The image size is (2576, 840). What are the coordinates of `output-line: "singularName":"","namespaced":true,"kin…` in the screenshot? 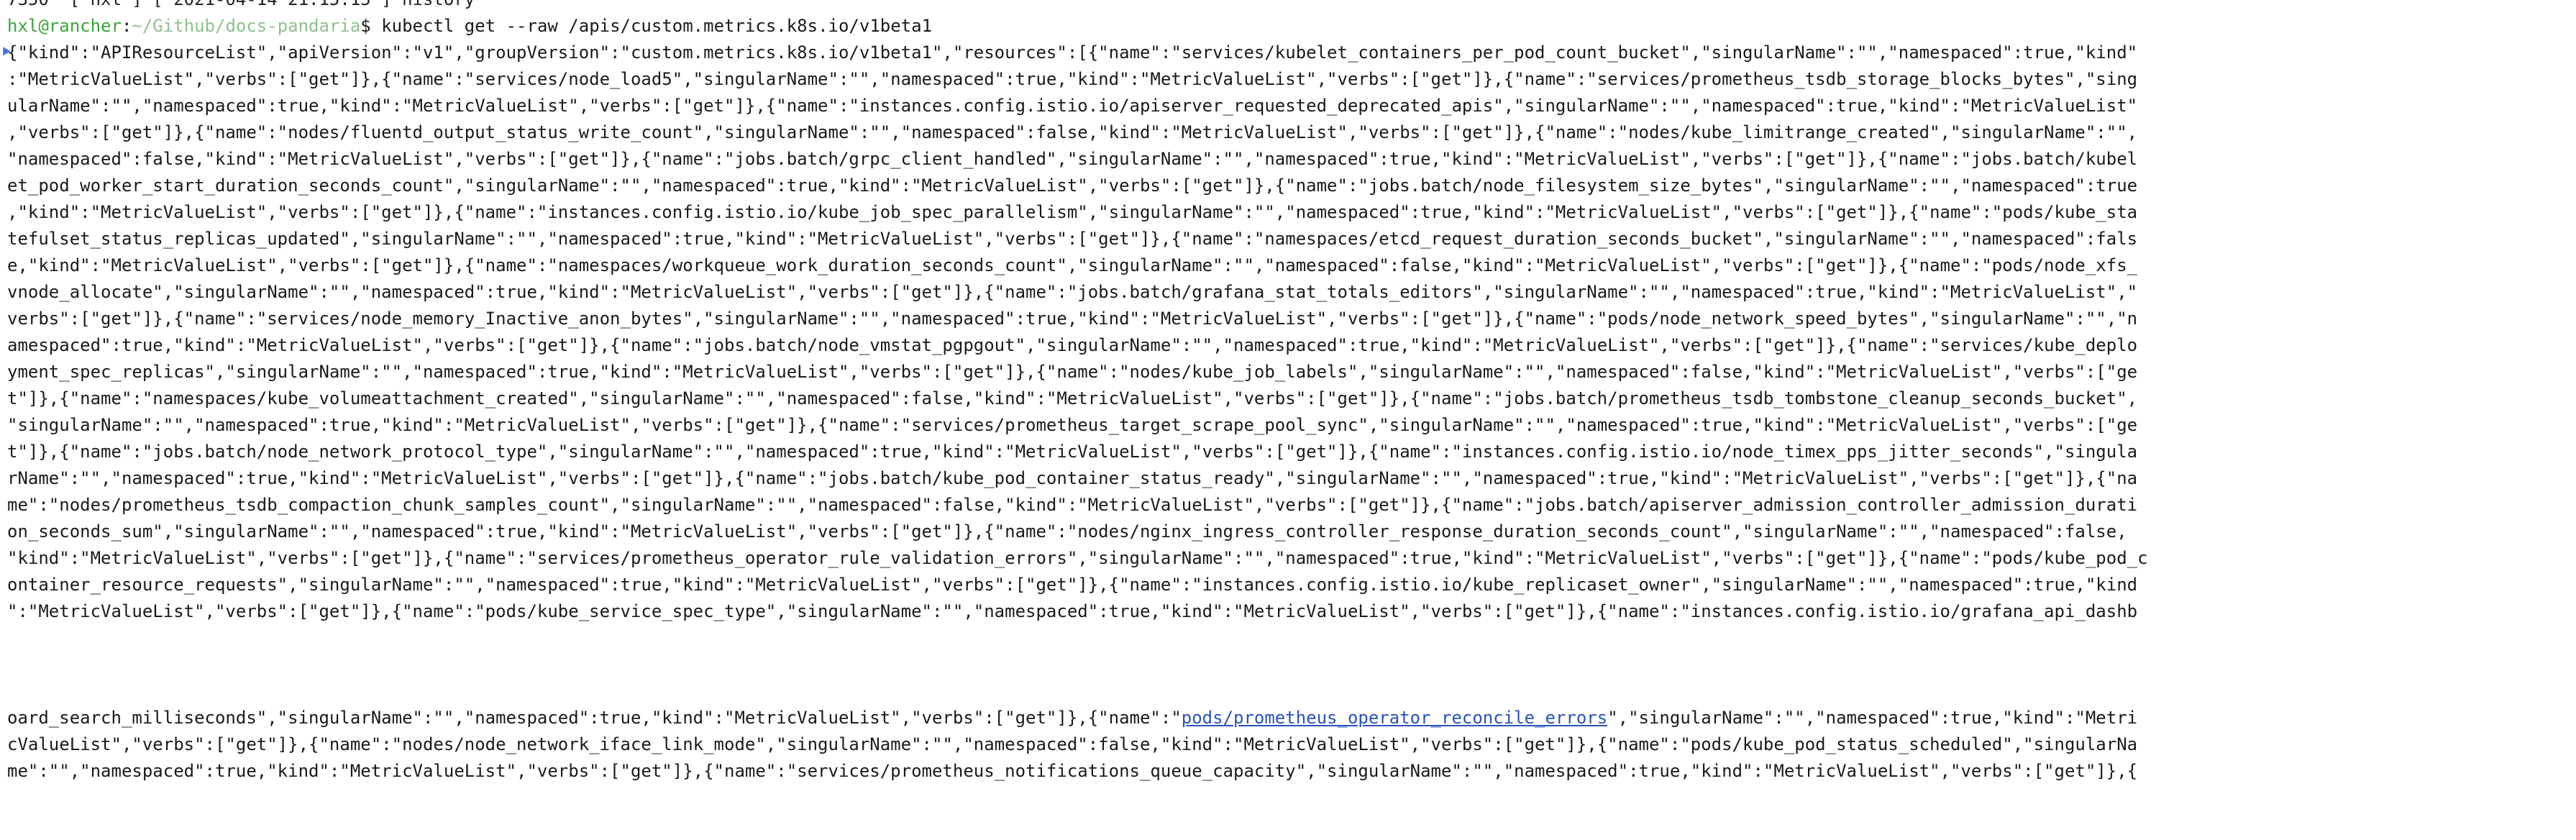 It's located at (1288, 425).